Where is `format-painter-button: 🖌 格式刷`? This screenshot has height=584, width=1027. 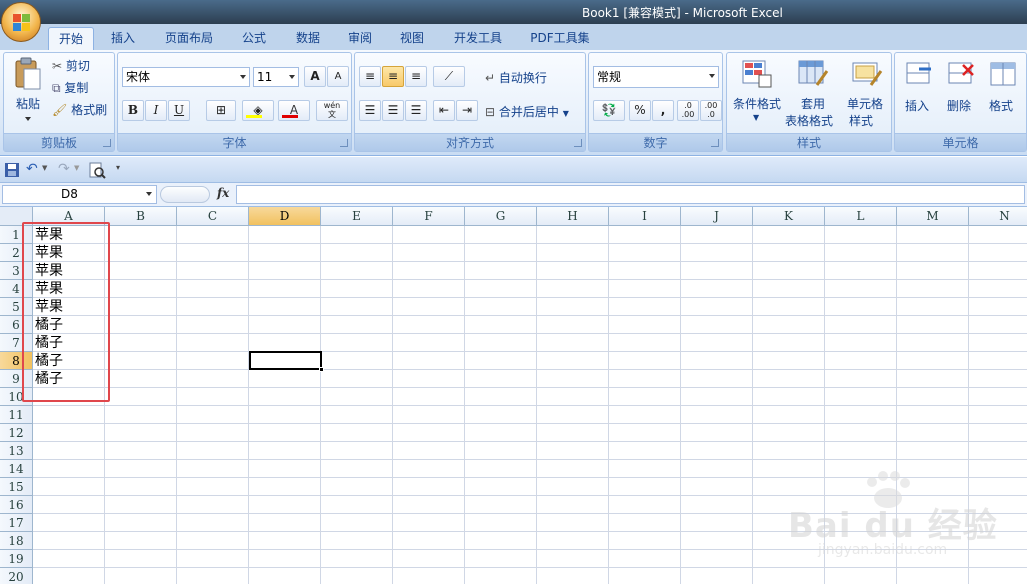 format-painter-button: 🖌 格式刷 is located at coordinates (79, 109).